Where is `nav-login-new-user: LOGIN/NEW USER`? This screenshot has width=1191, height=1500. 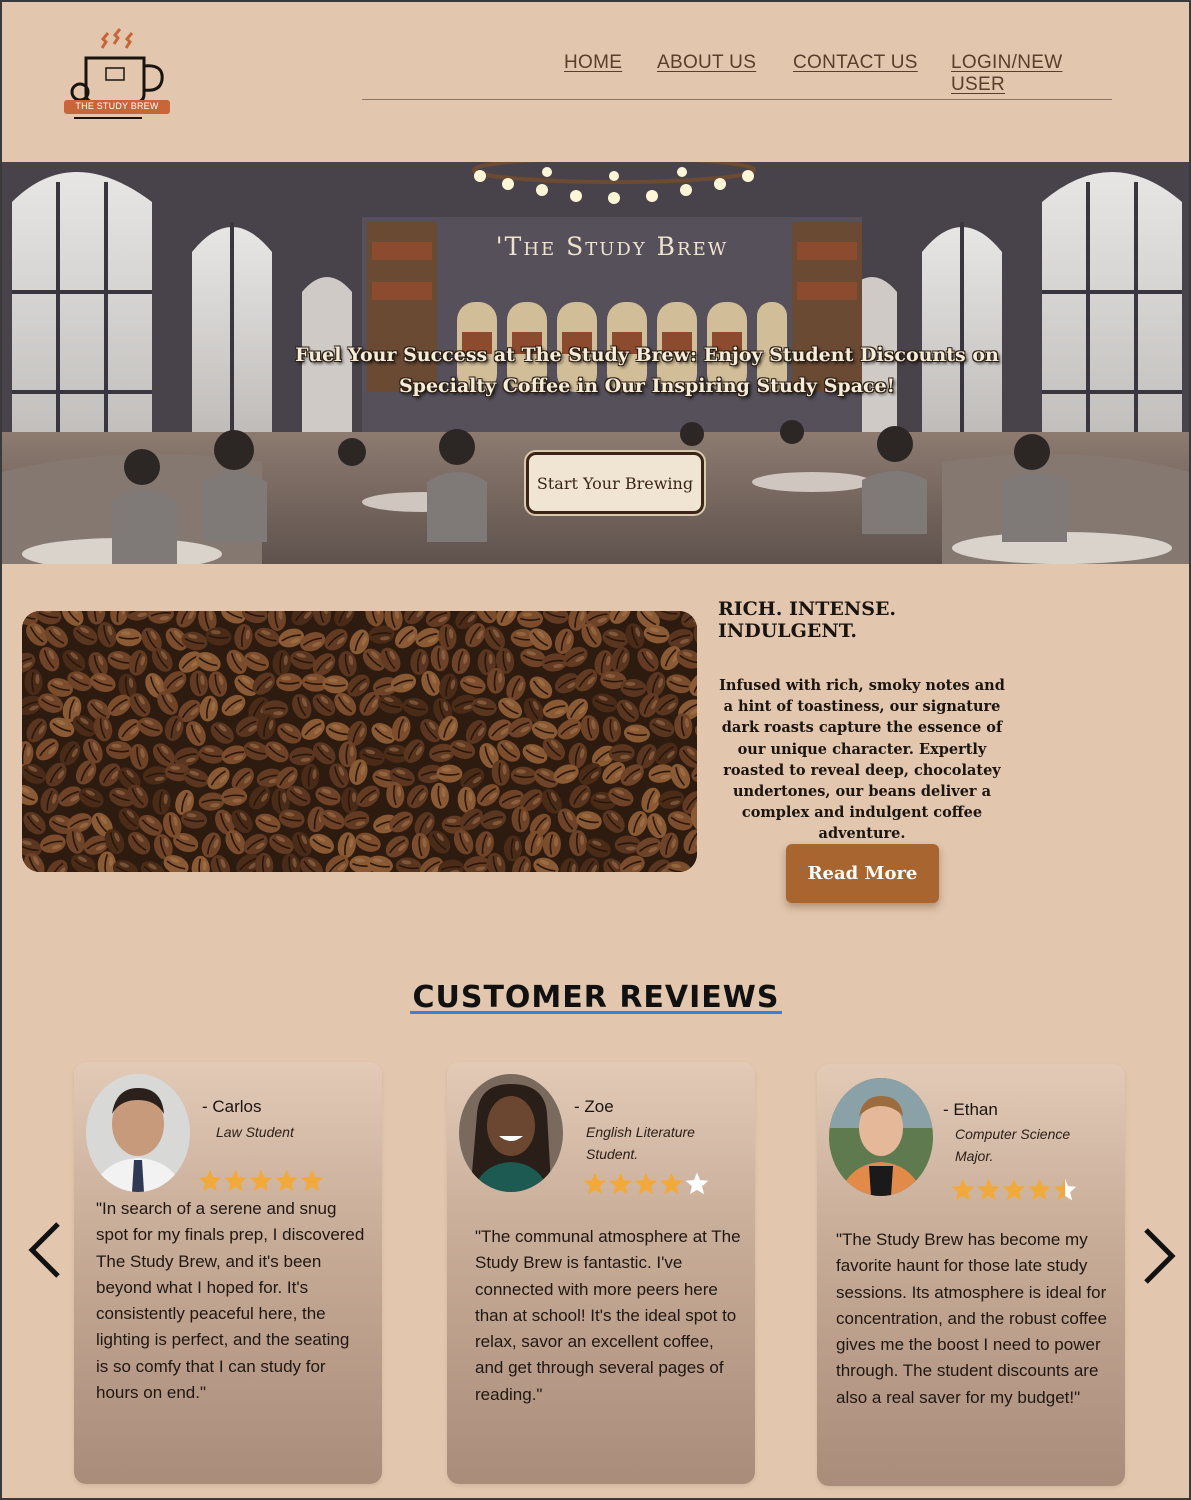 nav-login-new-user: LOGIN/NEW USER is located at coordinates (1031, 74).